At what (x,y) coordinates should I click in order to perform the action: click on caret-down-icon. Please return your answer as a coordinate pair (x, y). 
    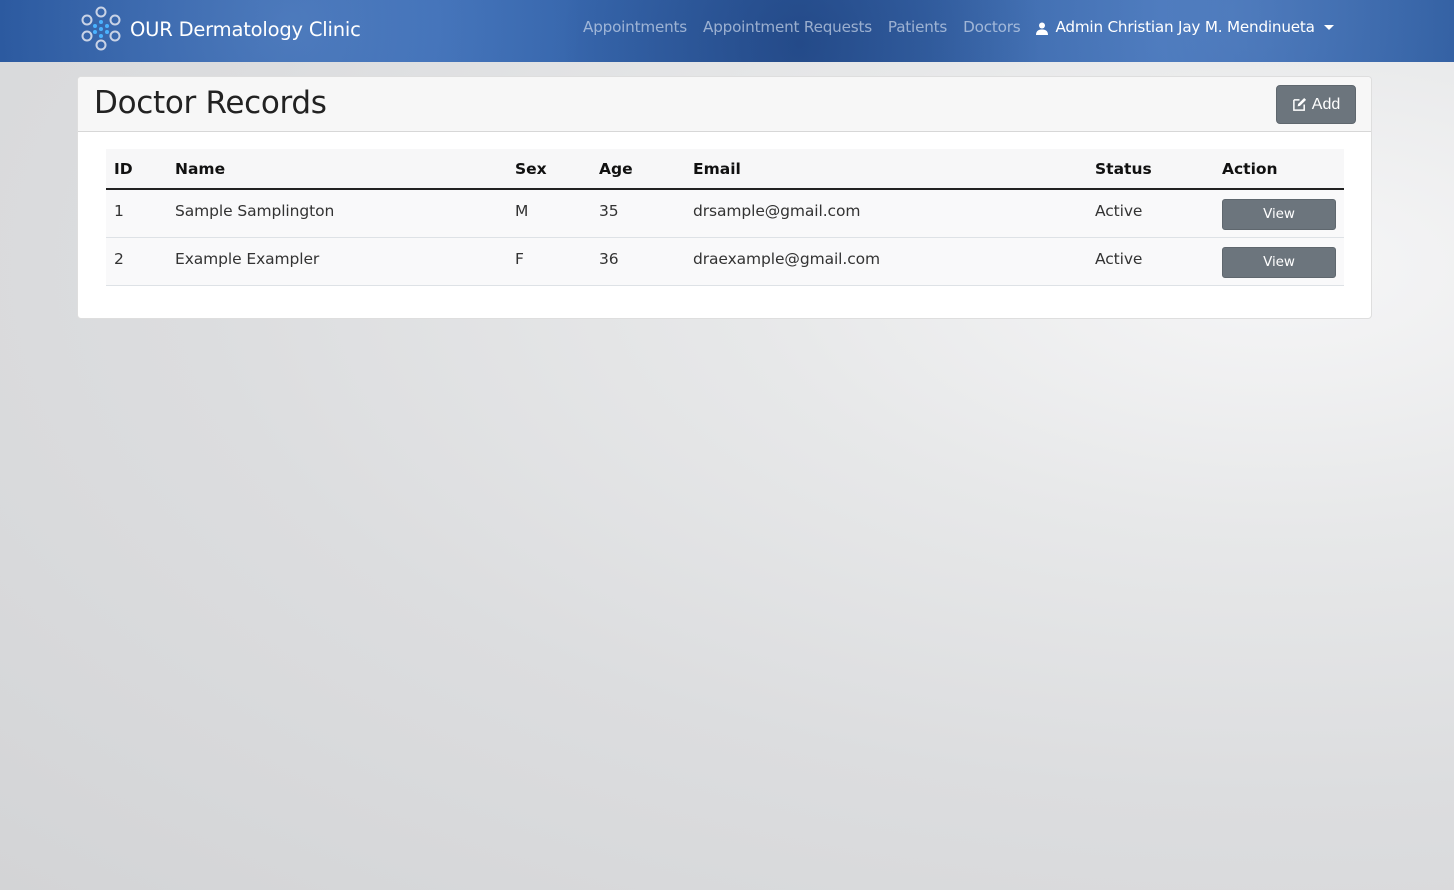
    Looking at the image, I should click on (1328, 27).